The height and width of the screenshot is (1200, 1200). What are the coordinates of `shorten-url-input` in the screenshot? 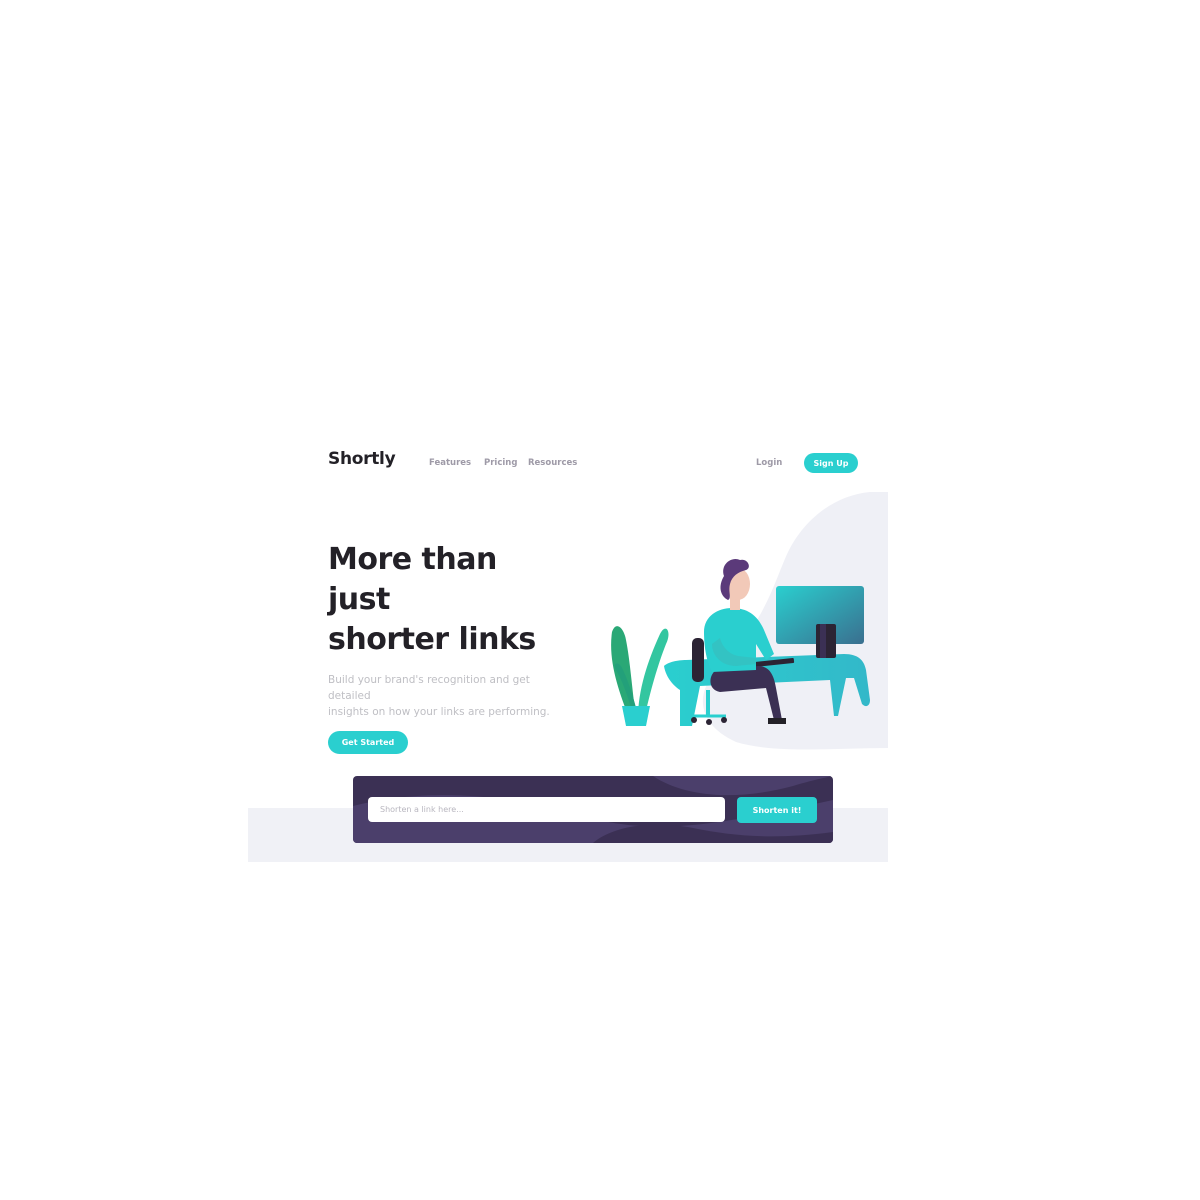 It's located at (546, 809).